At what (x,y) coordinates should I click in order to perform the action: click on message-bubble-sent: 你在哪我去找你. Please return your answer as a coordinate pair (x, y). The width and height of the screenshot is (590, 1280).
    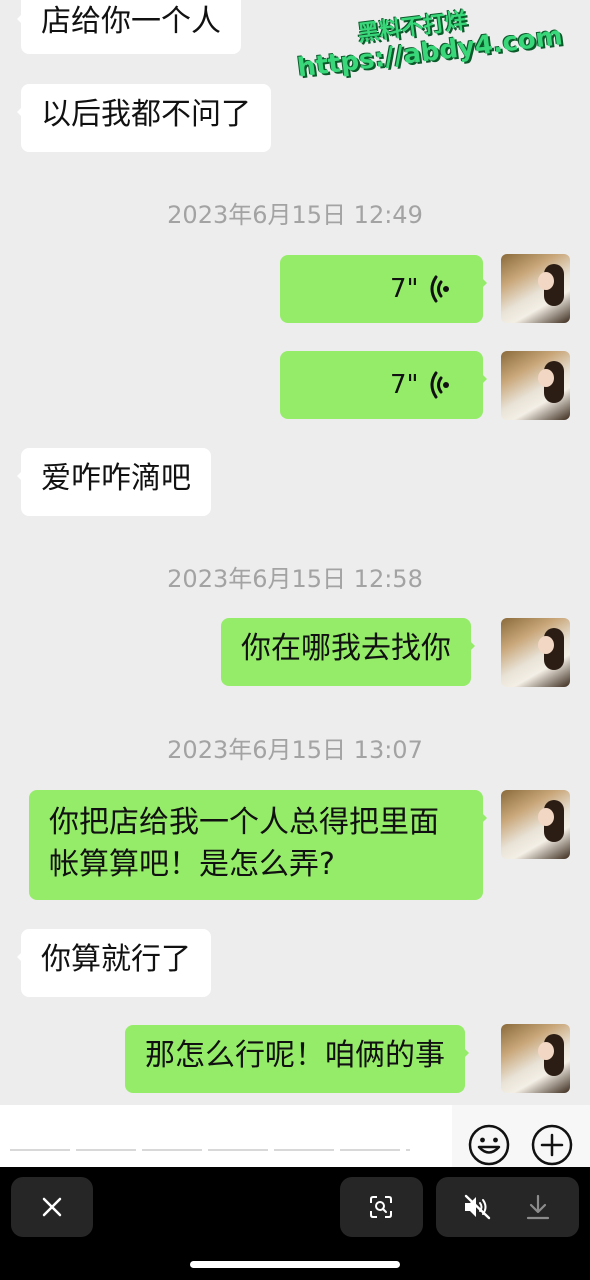
    Looking at the image, I should click on (348, 652).